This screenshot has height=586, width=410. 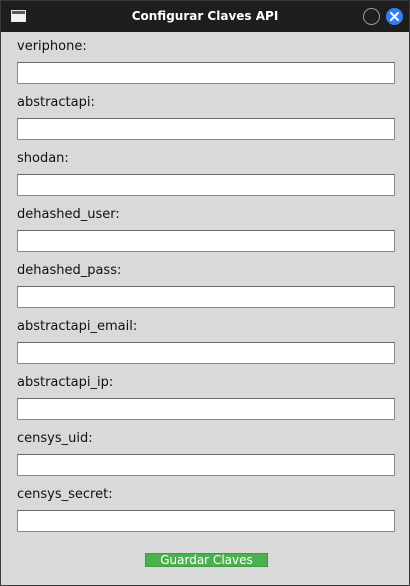 What do you see at coordinates (206, 560) in the screenshot?
I see `save-keys-button: Guardar Claves` at bounding box center [206, 560].